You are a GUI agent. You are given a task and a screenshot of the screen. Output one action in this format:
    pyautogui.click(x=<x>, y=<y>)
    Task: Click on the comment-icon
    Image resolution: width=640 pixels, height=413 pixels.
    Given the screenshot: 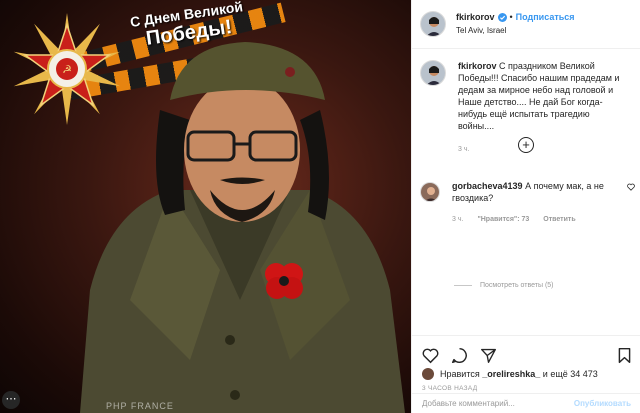 What is the action you would take?
    pyautogui.click(x=459, y=355)
    